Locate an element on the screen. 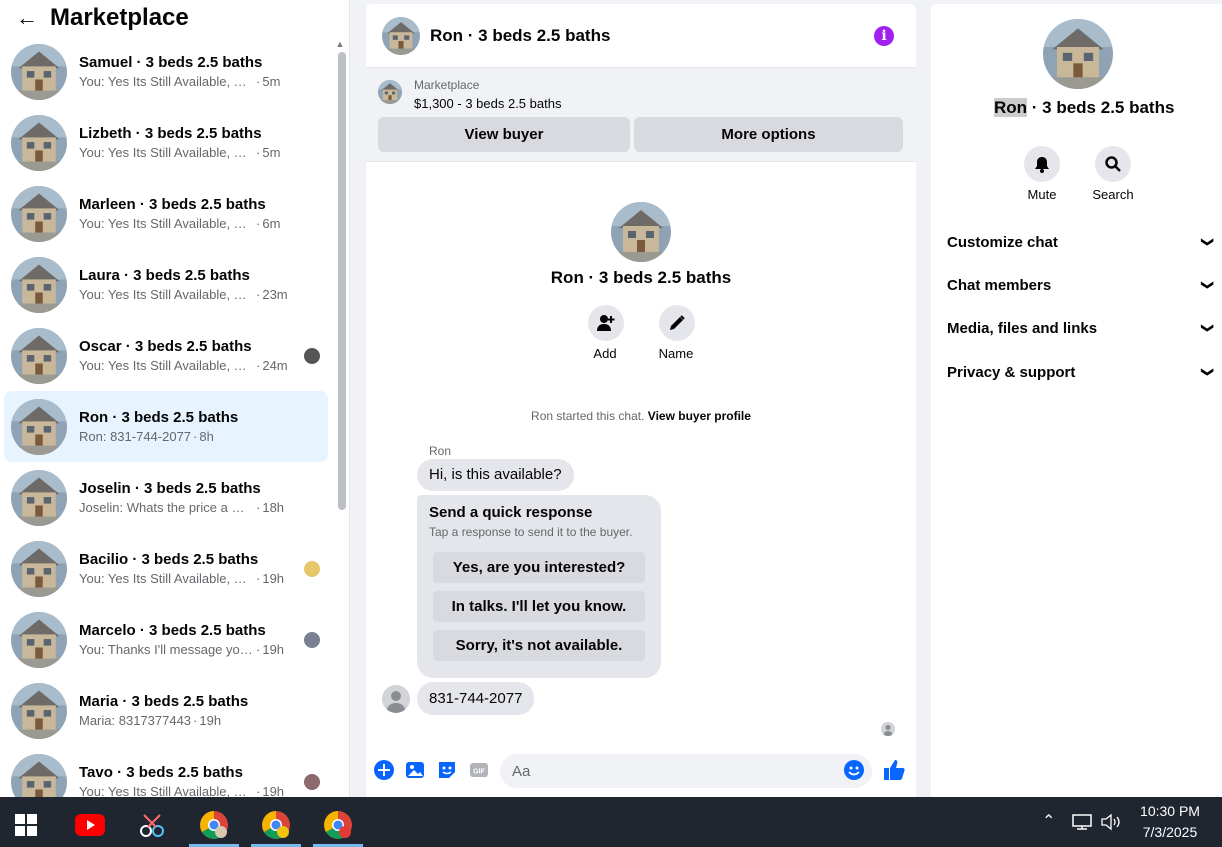  snipping-tool-app is located at coordinates (152, 825).